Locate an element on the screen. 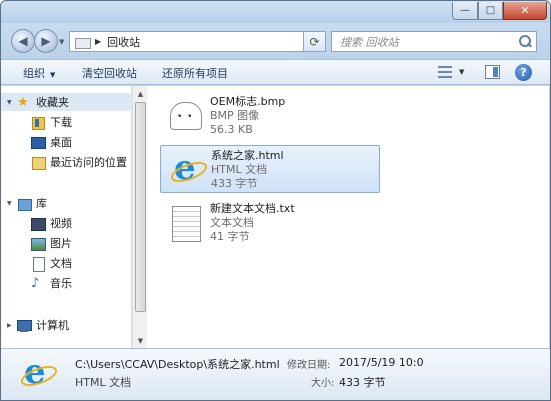  navigation-scrollbar: ▲ ▼ is located at coordinates (139, 217).